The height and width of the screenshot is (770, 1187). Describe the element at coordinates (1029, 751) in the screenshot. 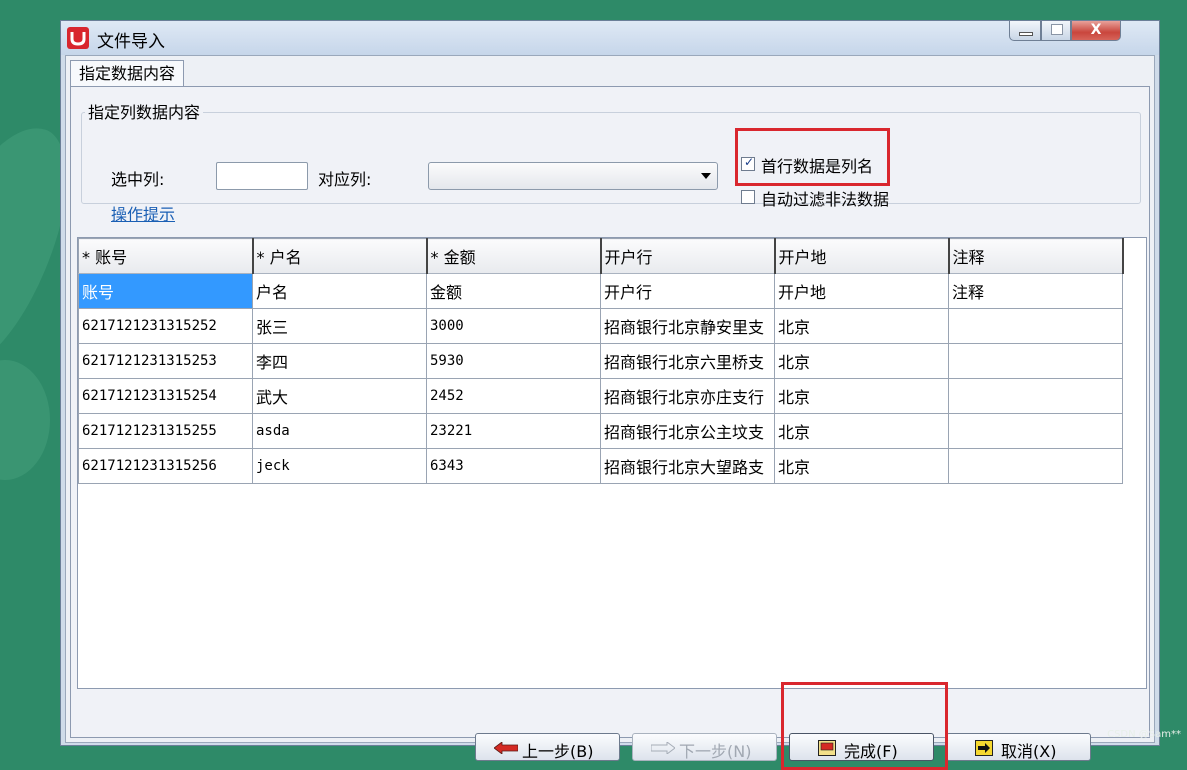

I see `cancel-label: 取消(X)` at that location.